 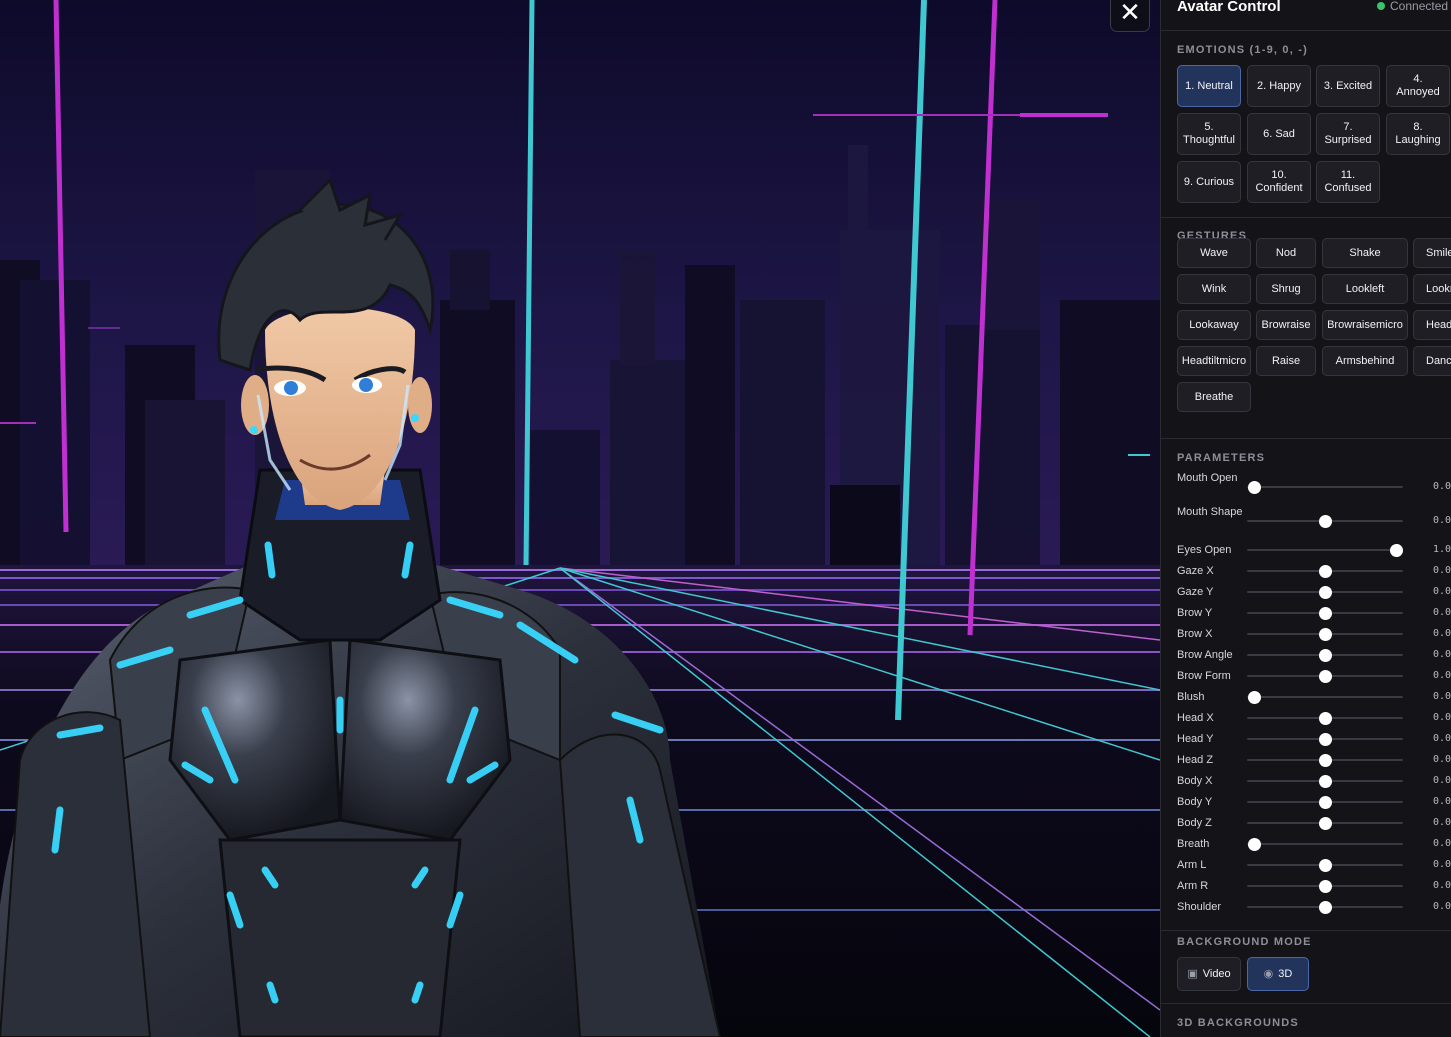 What do you see at coordinates (1306, 1020) in the screenshot?
I see `backgrounds-3d-section: 3D BACKGROUNDS` at bounding box center [1306, 1020].